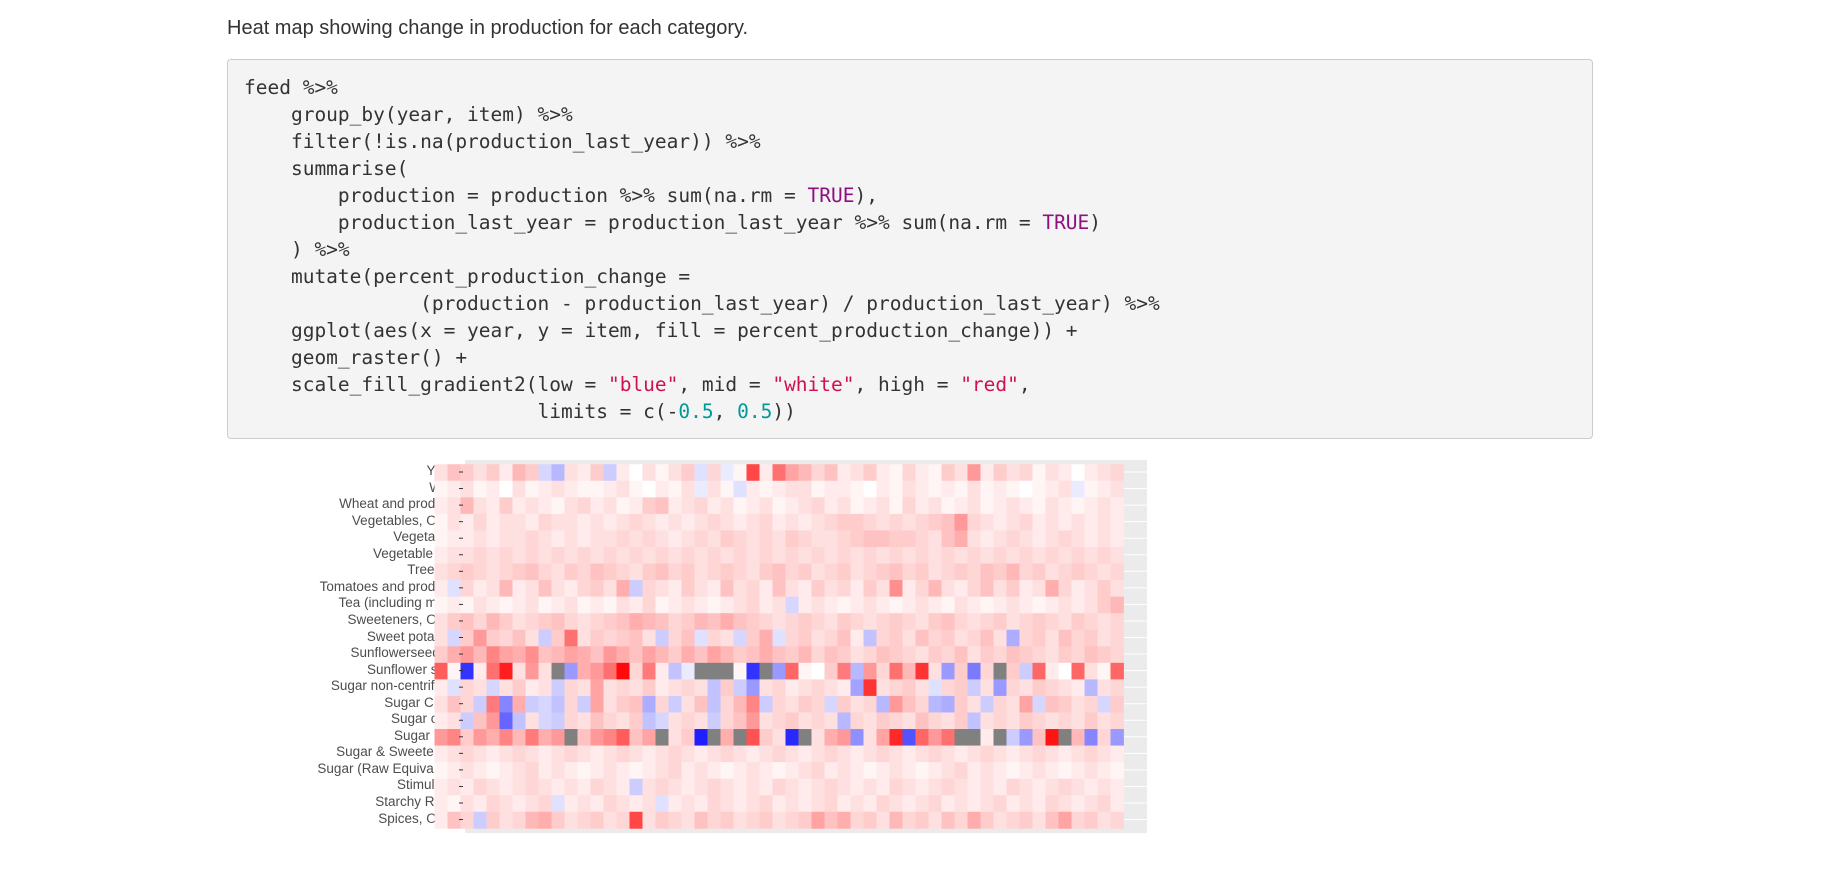 The width and height of the screenshot is (1822, 890). What do you see at coordinates (755, 411) in the screenshot?
I see `code-token-number: 0.5` at bounding box center [755, 411].